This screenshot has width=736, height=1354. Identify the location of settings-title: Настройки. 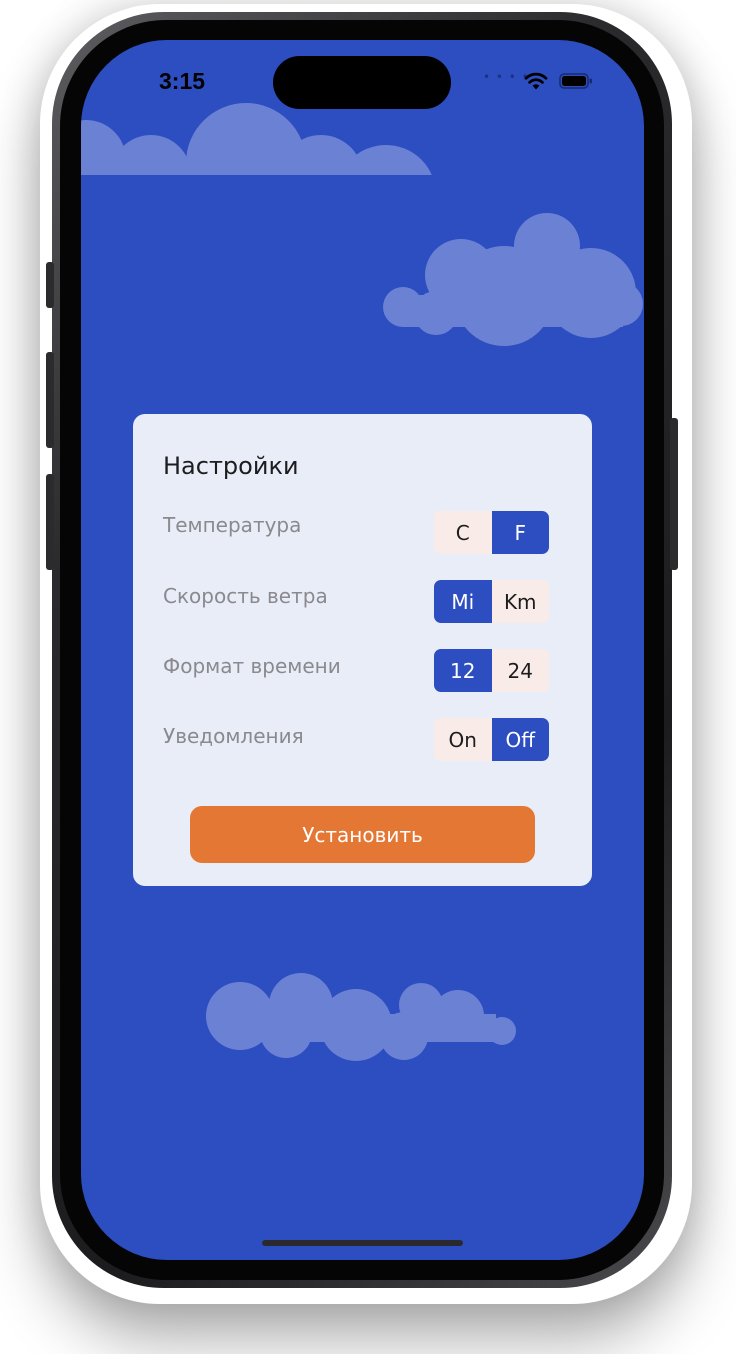
(231, 466).